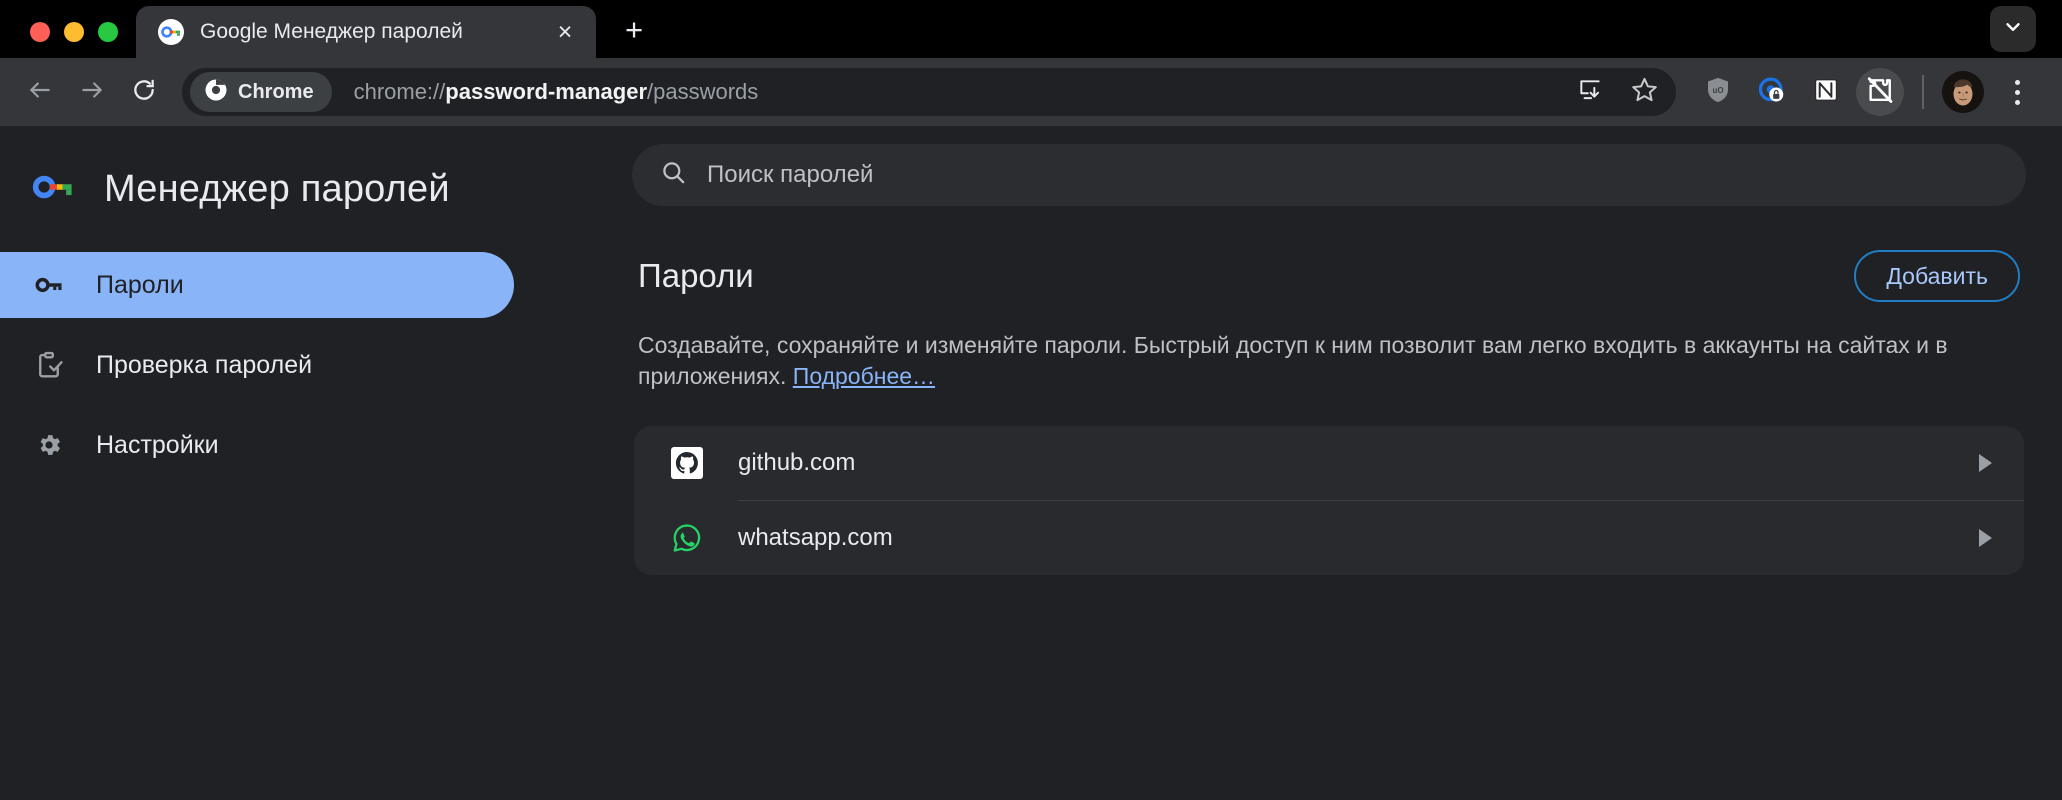 The width and height of the screenshot is (2062, 800). I want to click on ublock-origin-button: uO, so click(1718, 92).